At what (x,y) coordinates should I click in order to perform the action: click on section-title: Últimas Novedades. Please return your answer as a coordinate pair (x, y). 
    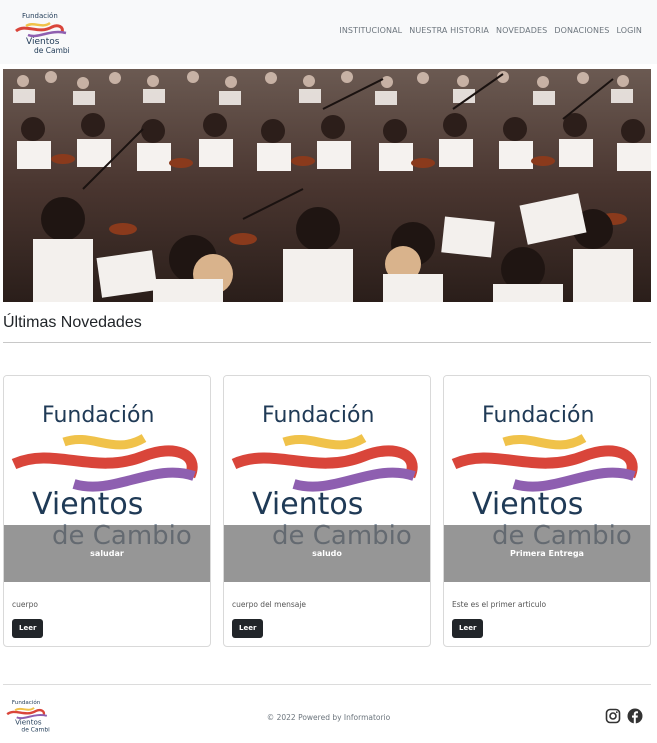
    Looking at the image, I should click on (72, 322).